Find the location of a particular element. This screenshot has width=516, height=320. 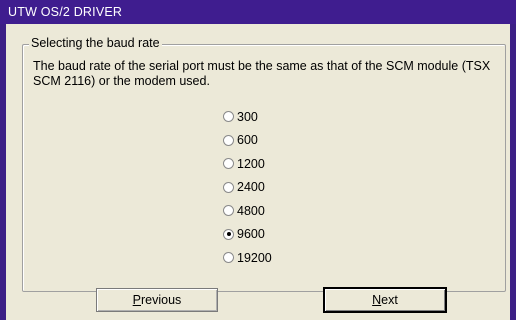

previous-button: Previous is located at coordinates (157, 300).